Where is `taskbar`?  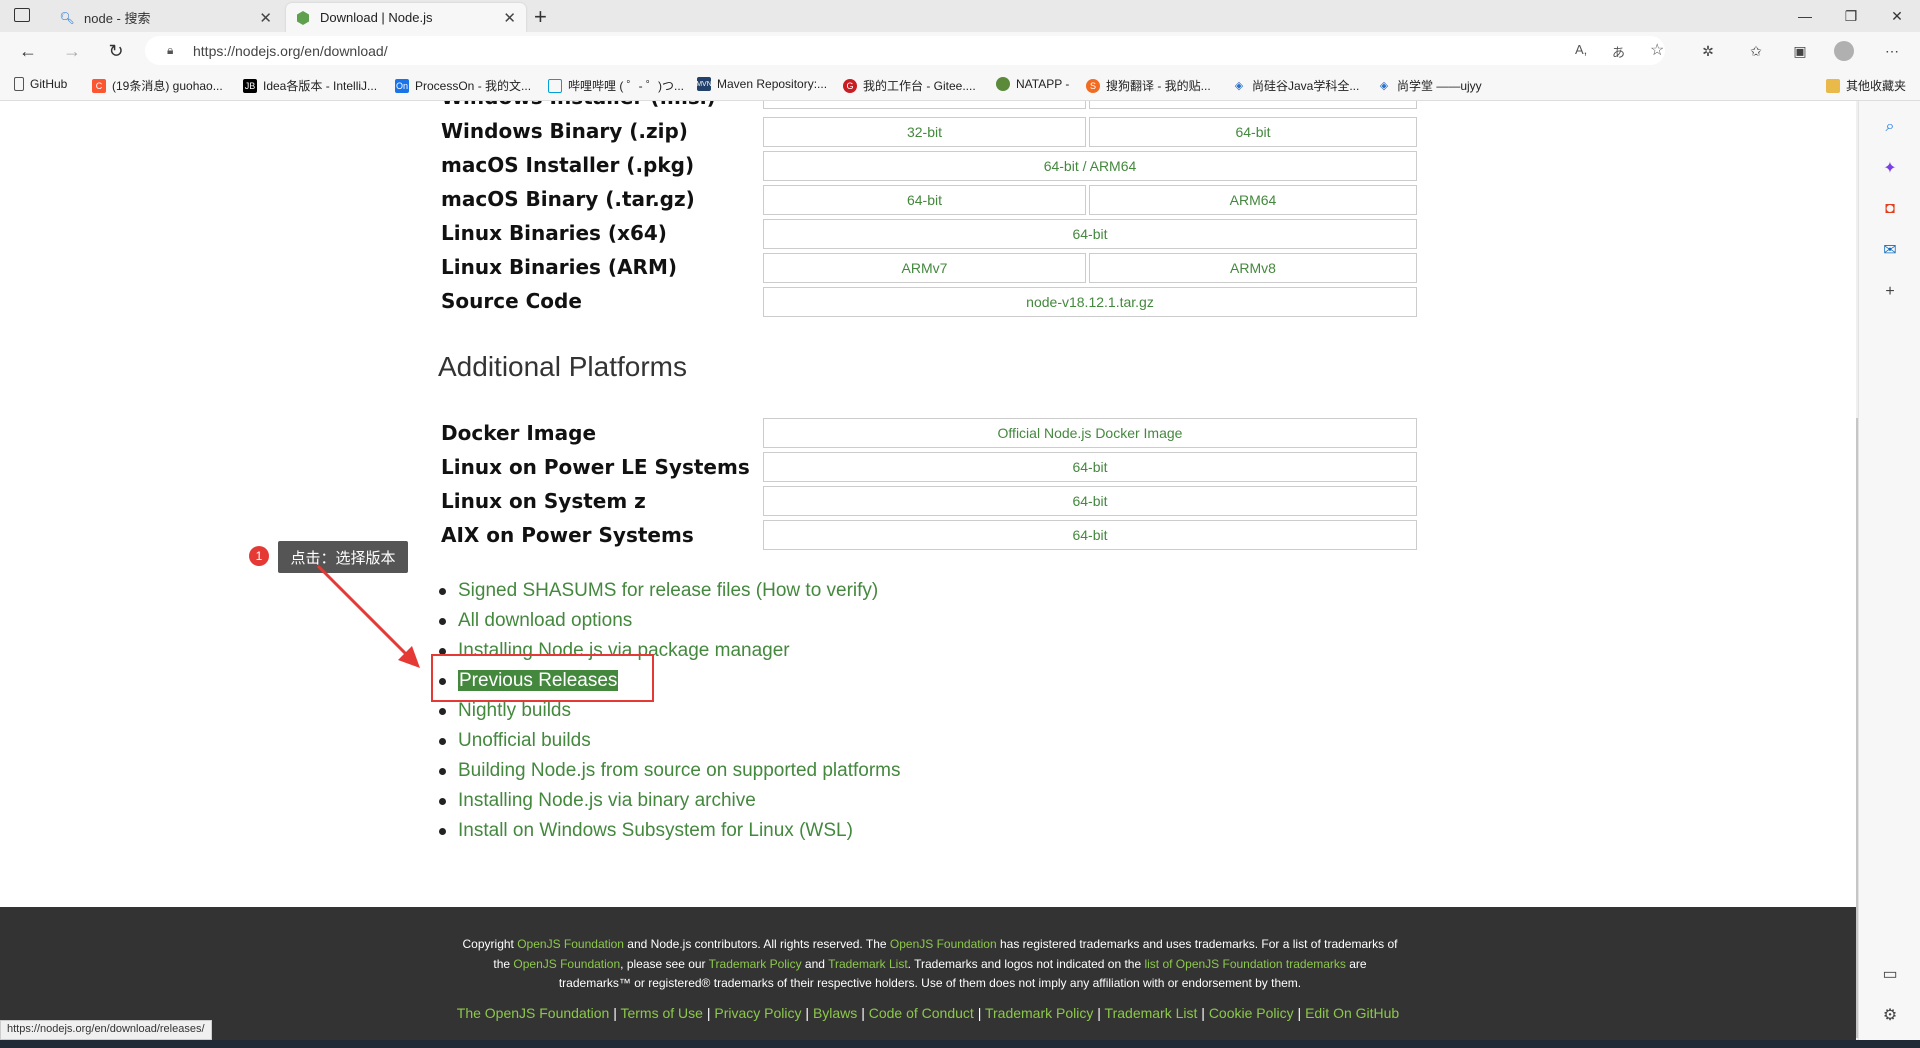 taskbar is located at coordinates (960, 1044).